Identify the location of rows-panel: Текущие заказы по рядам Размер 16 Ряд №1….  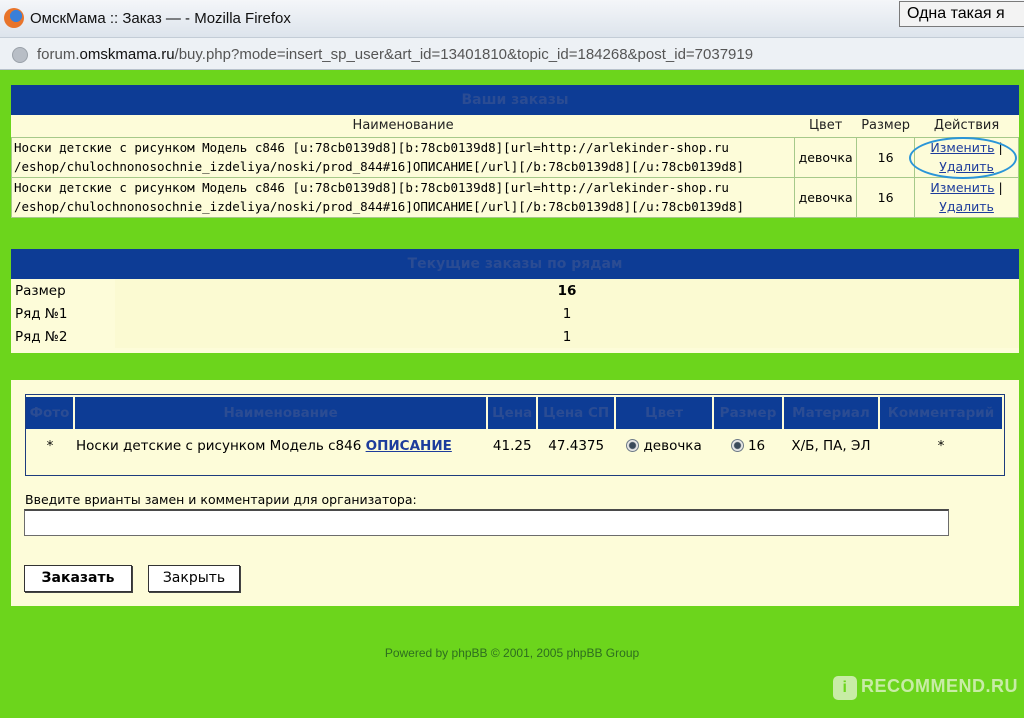
(515, 301).